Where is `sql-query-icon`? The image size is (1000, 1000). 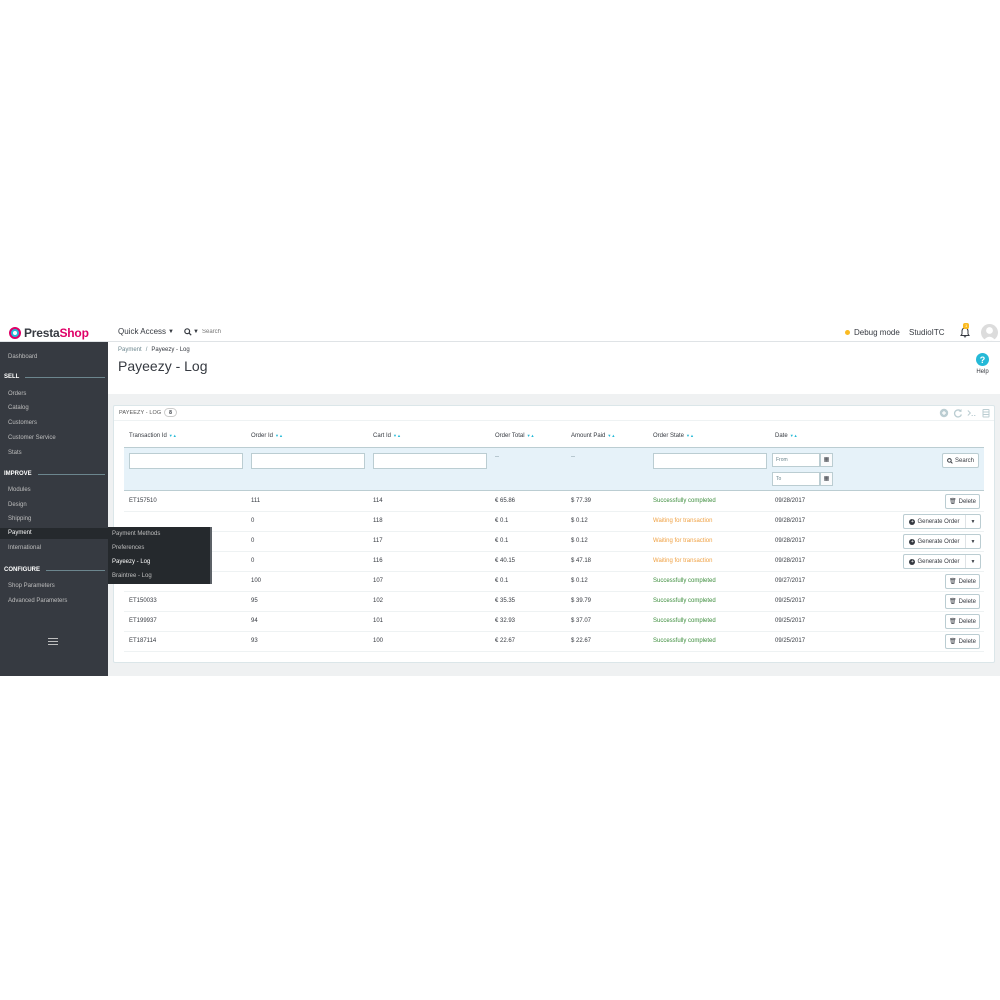 sql-query-icon is located at coordinates (972, 413).